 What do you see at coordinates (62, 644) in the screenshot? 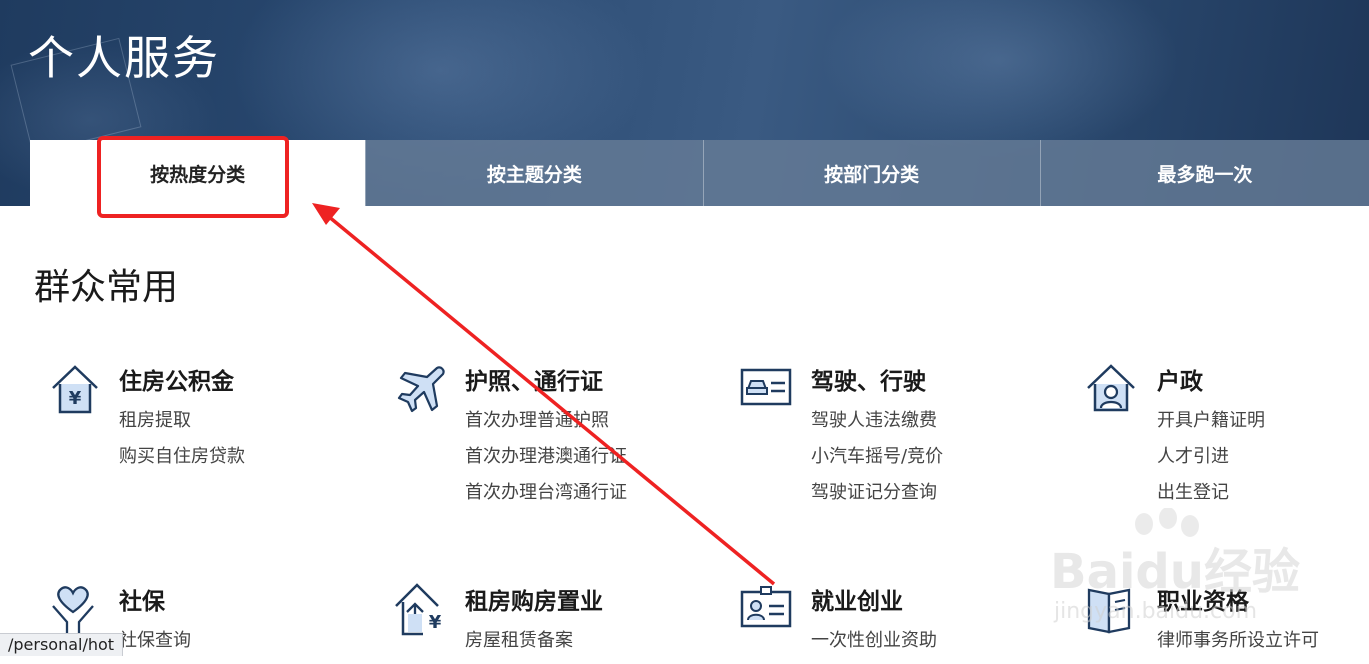
I see `status-bar-url: /personal/hot` at bounding box center [62, 644].